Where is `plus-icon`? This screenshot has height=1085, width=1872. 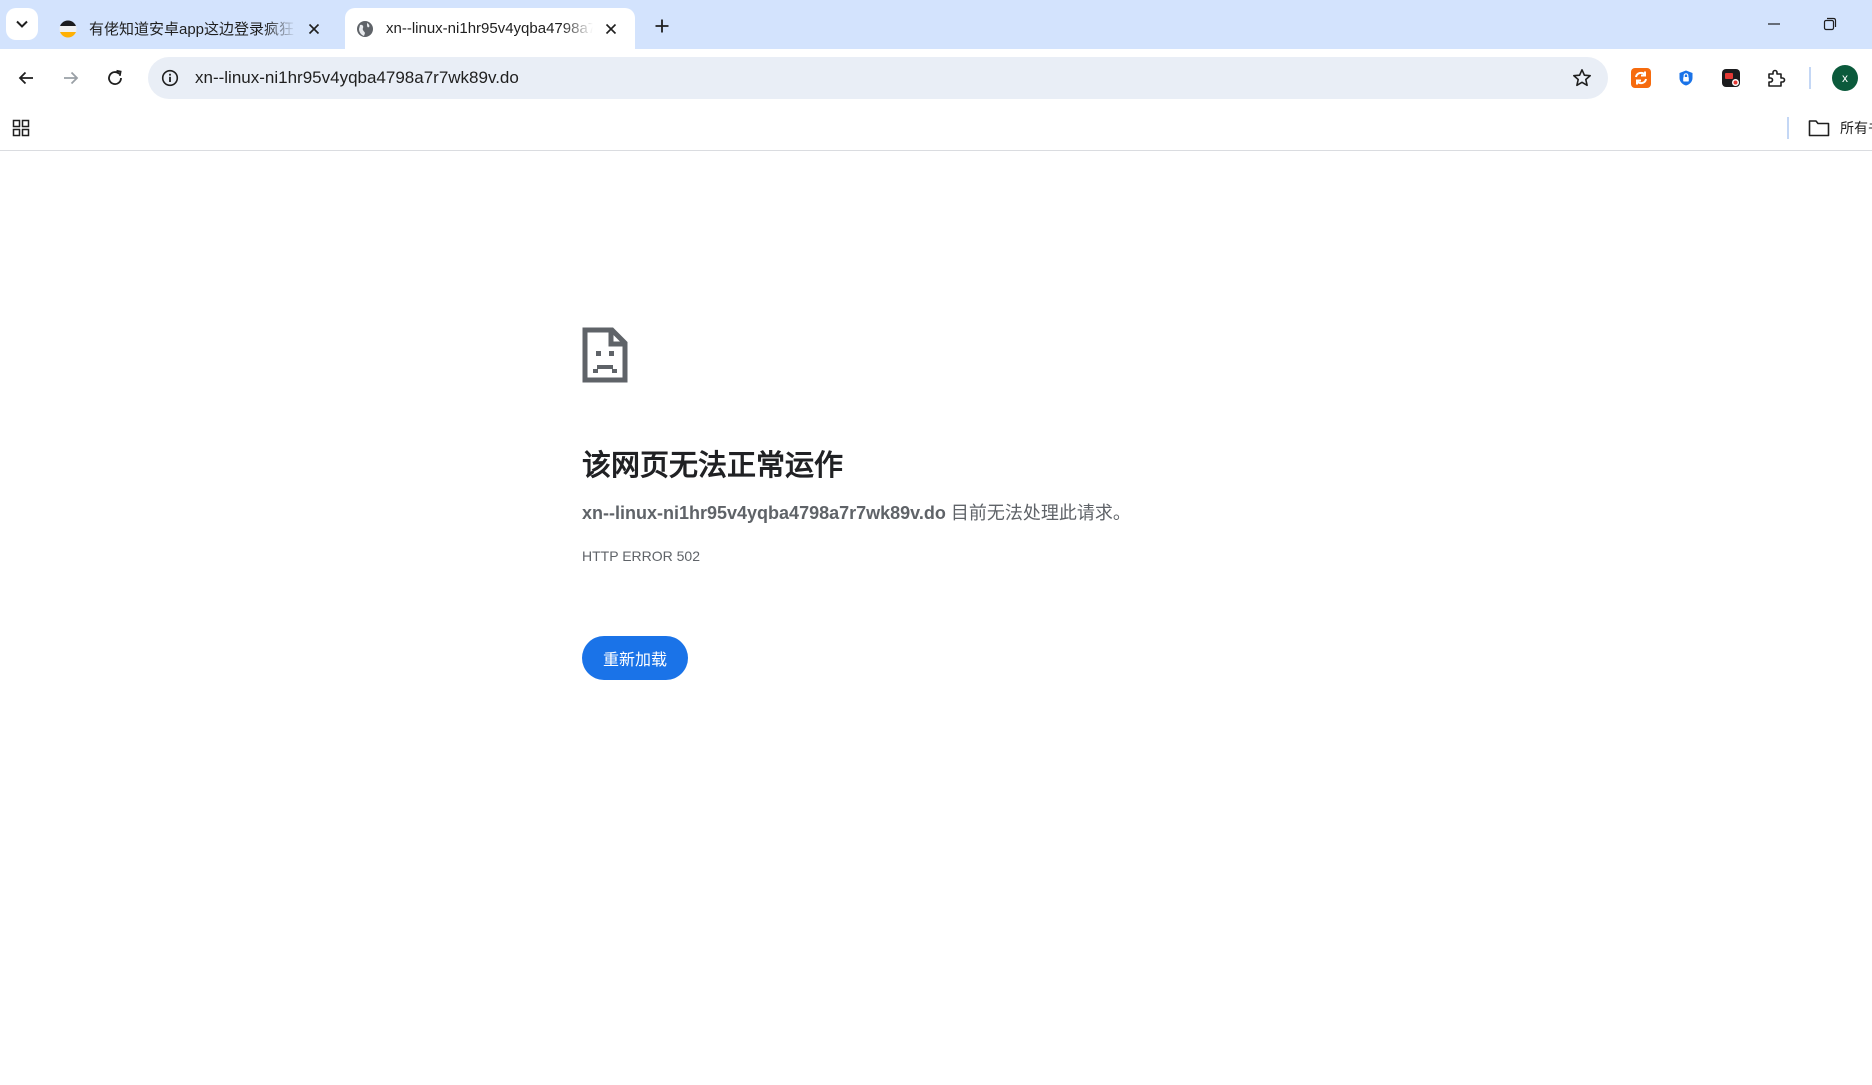
plus-icon is located at coordinates (662, 26).